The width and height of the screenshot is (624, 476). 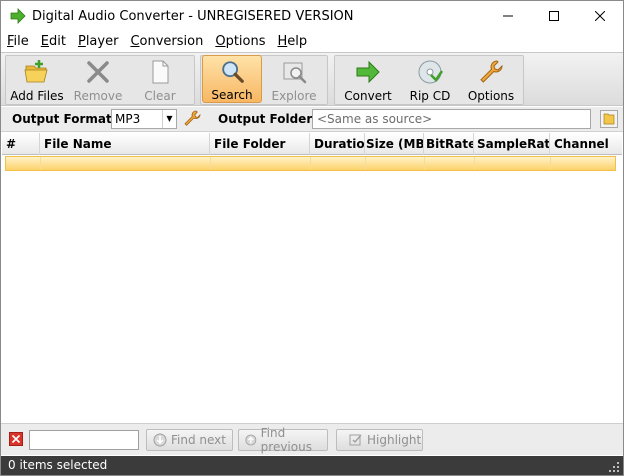 I want to click on remove-button: Remove, so click(x=98, y=79).